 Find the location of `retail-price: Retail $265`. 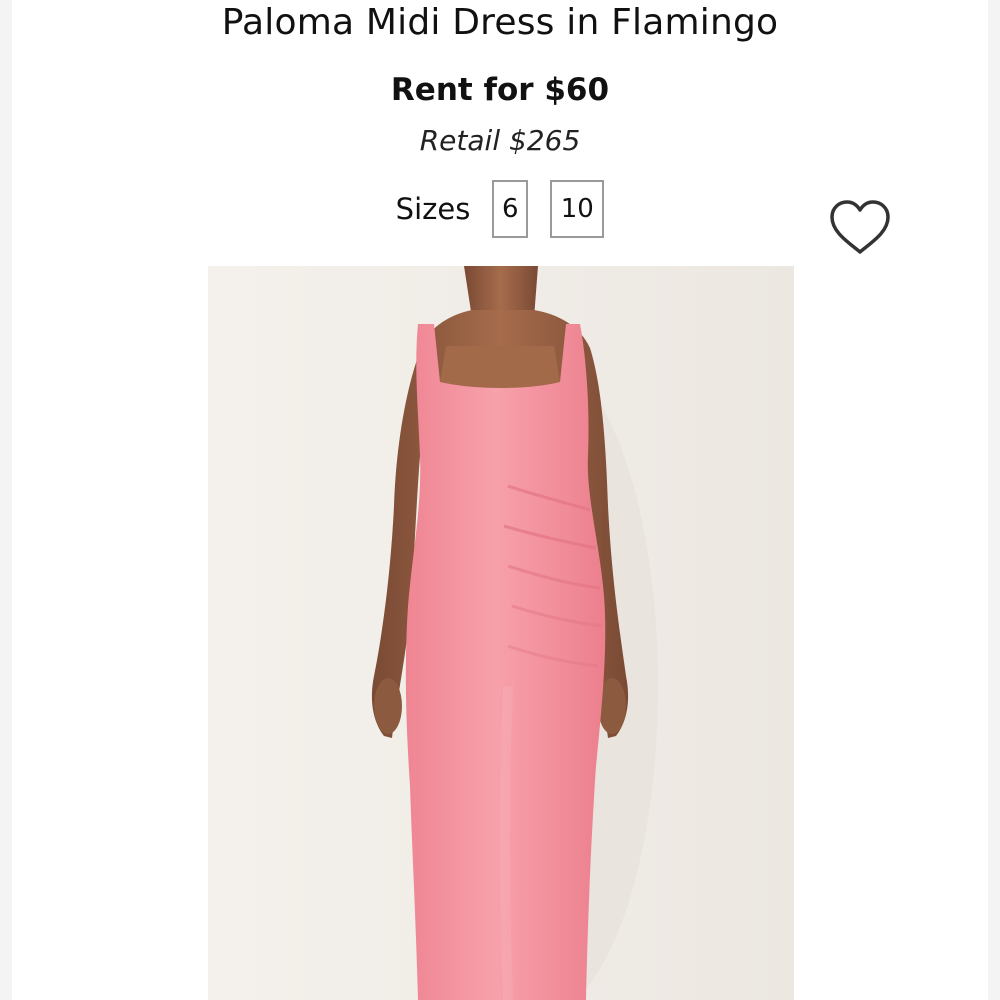

retail-price: Retail $265 is located at coordinates (500, 140).